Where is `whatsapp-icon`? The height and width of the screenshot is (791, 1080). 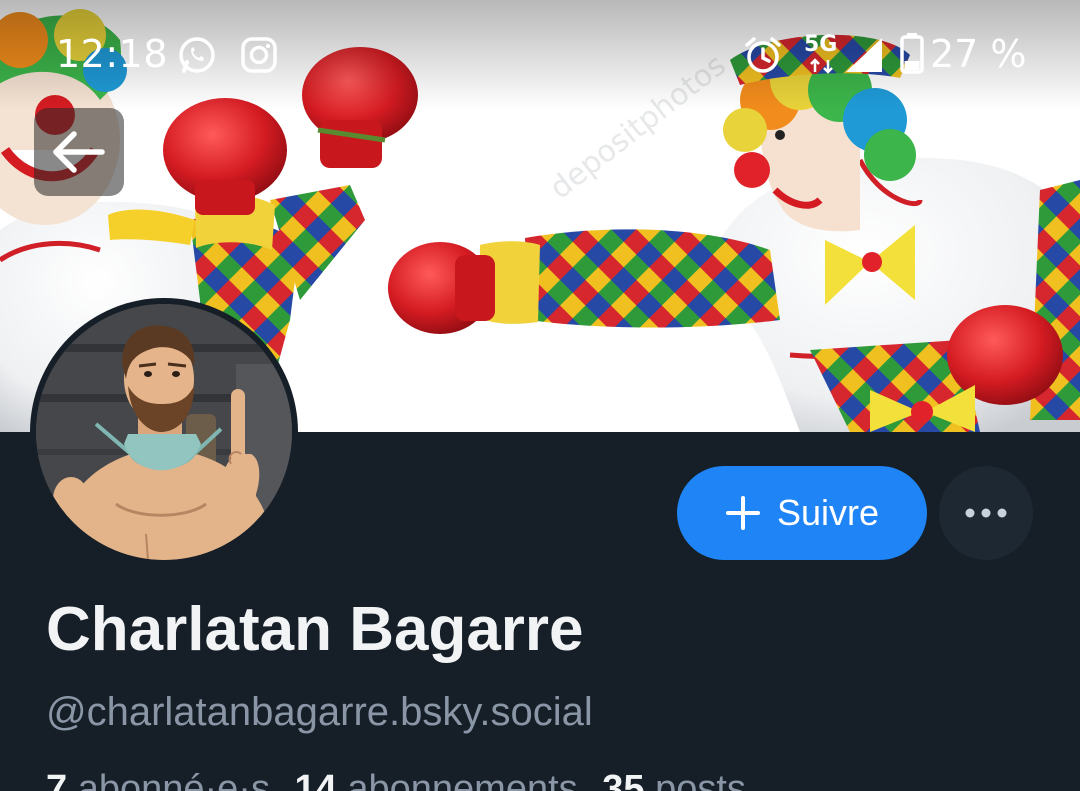
whatsapp-icon is located at coordinates (197, 55).